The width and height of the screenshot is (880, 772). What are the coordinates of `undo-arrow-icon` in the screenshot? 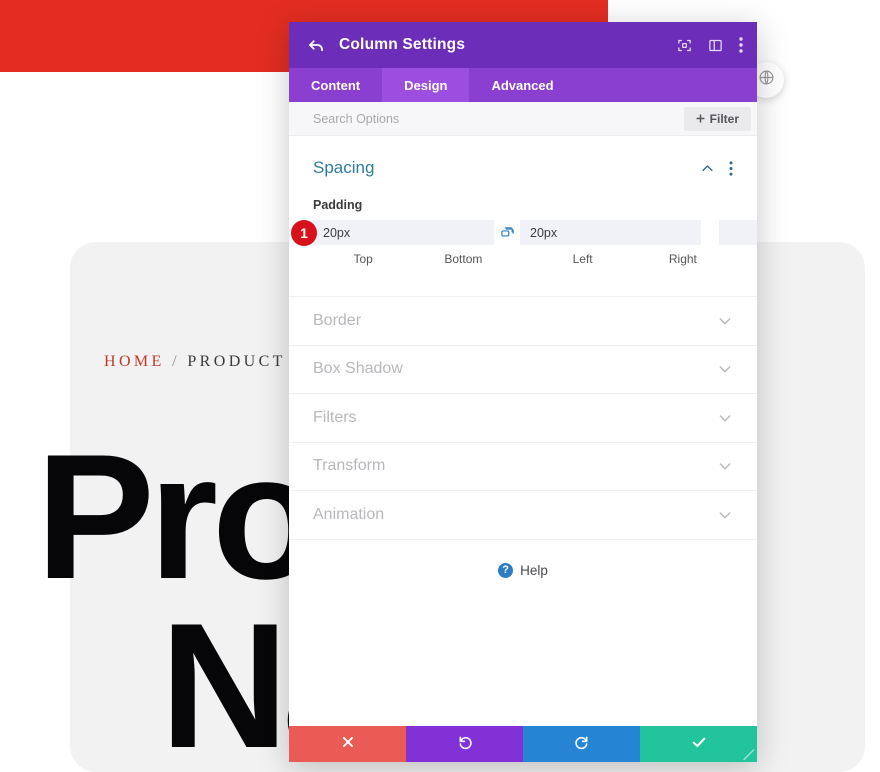 It's located at (465, 744).